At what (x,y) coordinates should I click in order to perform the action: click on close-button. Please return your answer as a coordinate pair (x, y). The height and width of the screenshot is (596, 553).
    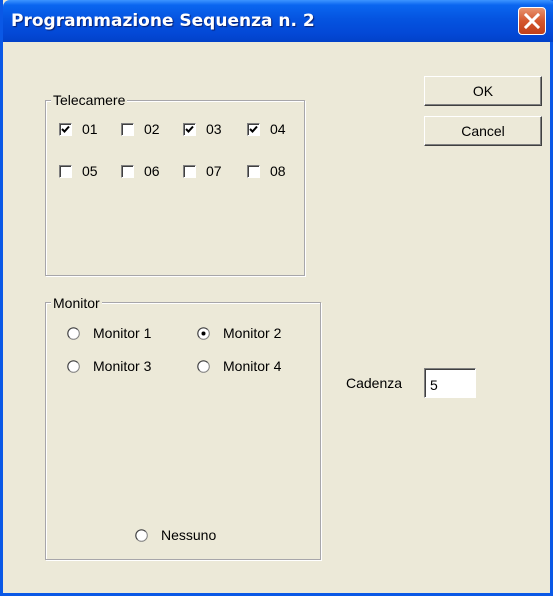
    Looking at the image, I should click on (532, 21).